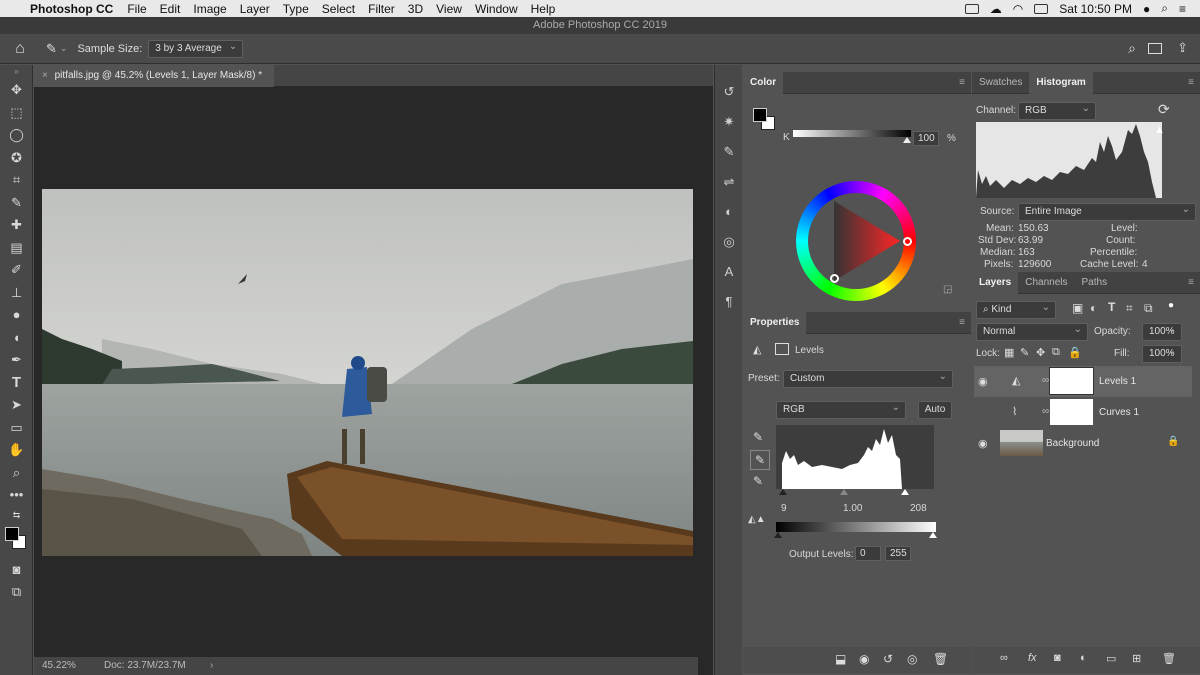 This screenshot has height=675, width=1200. Describe the element at coordinates (760, 115) in the screenshot. I see `color-foreground-swatch` at that location.